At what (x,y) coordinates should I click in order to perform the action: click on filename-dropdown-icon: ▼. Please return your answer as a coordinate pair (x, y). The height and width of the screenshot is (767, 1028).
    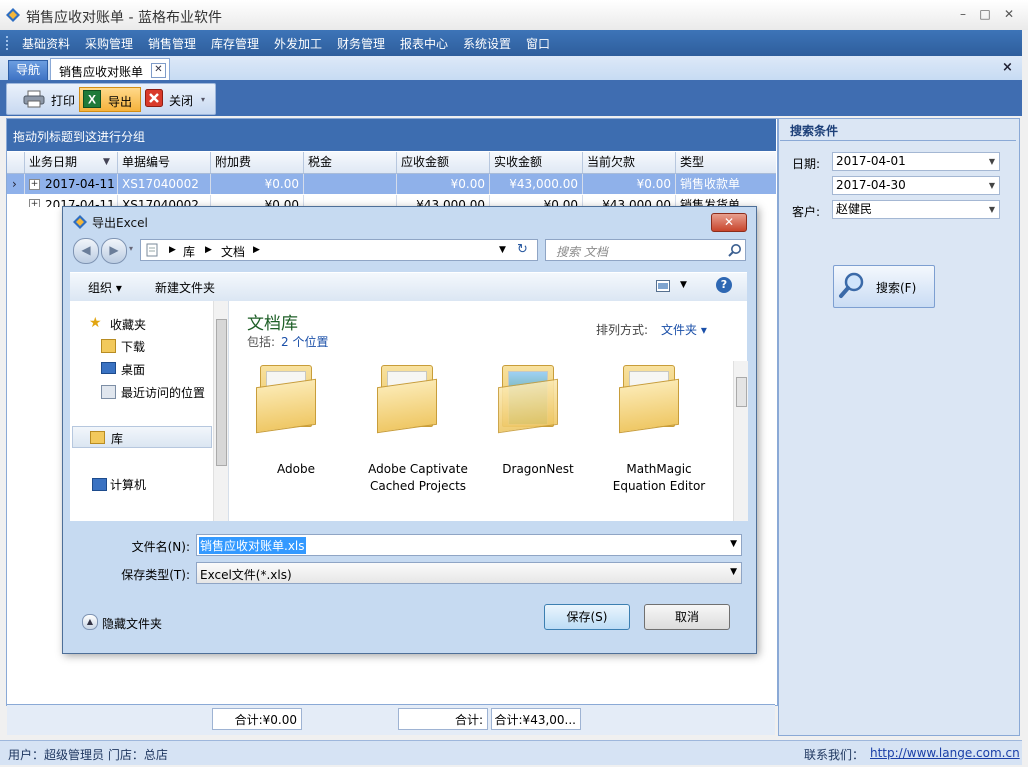
    Looking at the image, I should click on (733, 544).